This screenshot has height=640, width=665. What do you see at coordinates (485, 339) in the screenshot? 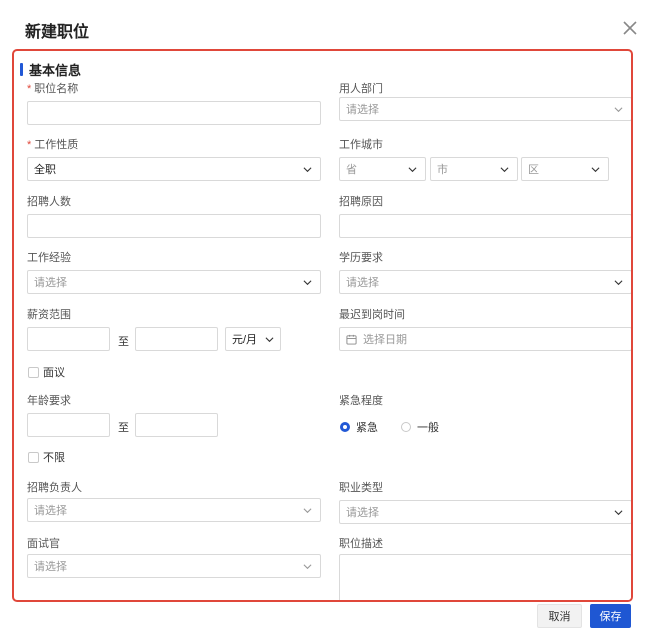
I see `deadline-datepicker: 选择日期` at bounding box center [485, 339].